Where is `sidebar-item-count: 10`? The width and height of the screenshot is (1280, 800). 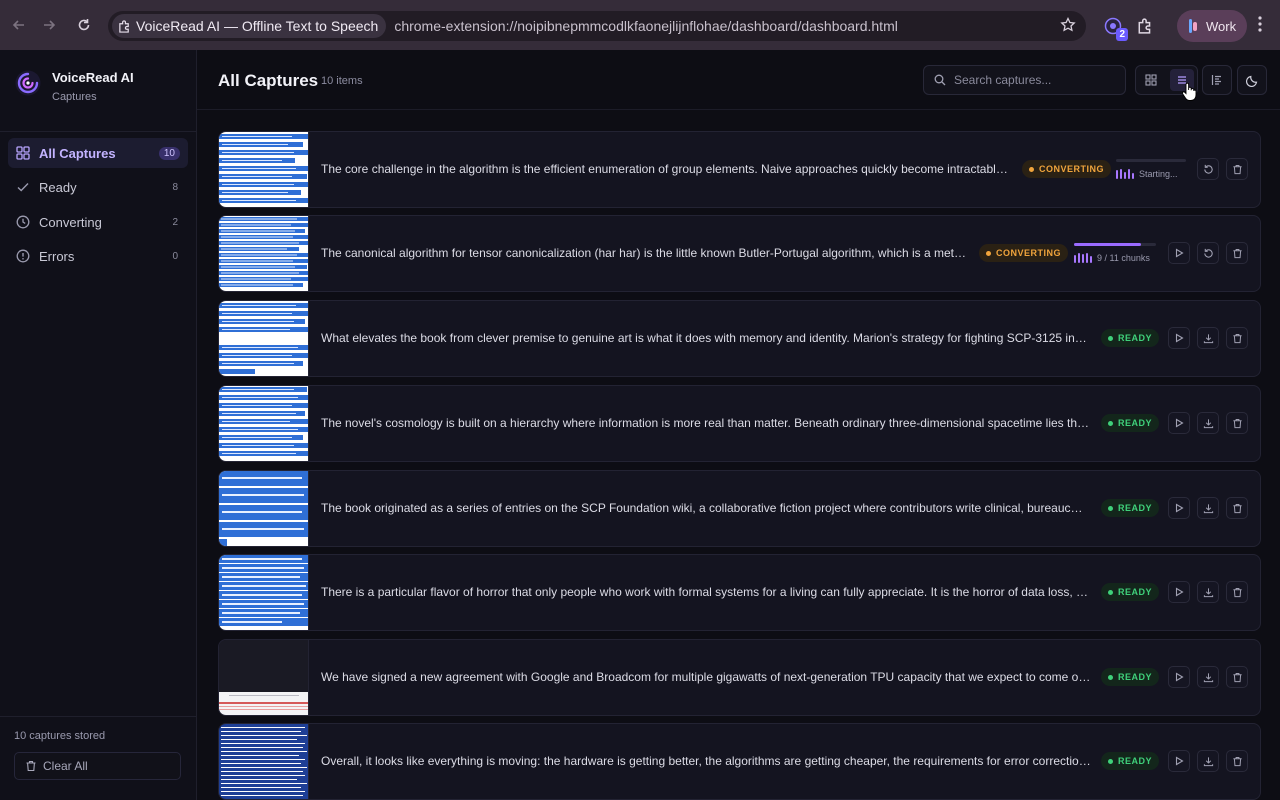 sidebar-item-count: 10 is located at coordinates (169, 153).